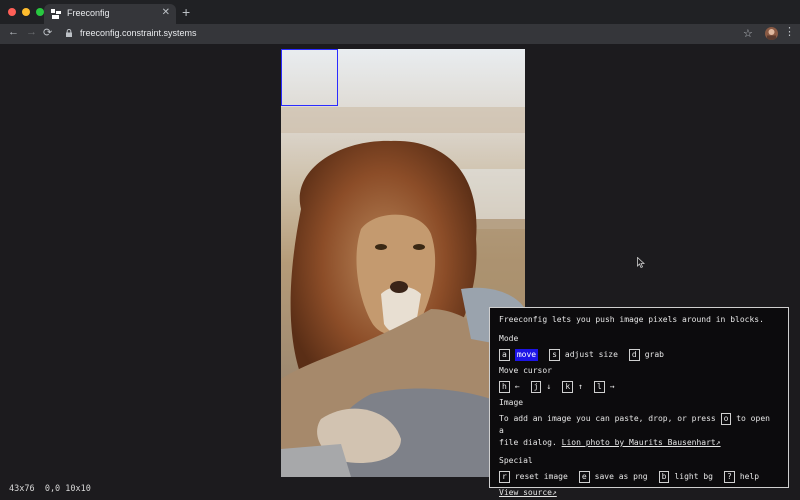 Image resolution: width=800 pixels, height=500 pixels. Describe the element at coordinates (31, 32) in the screenshot. I see `forward-button: →` at that location.